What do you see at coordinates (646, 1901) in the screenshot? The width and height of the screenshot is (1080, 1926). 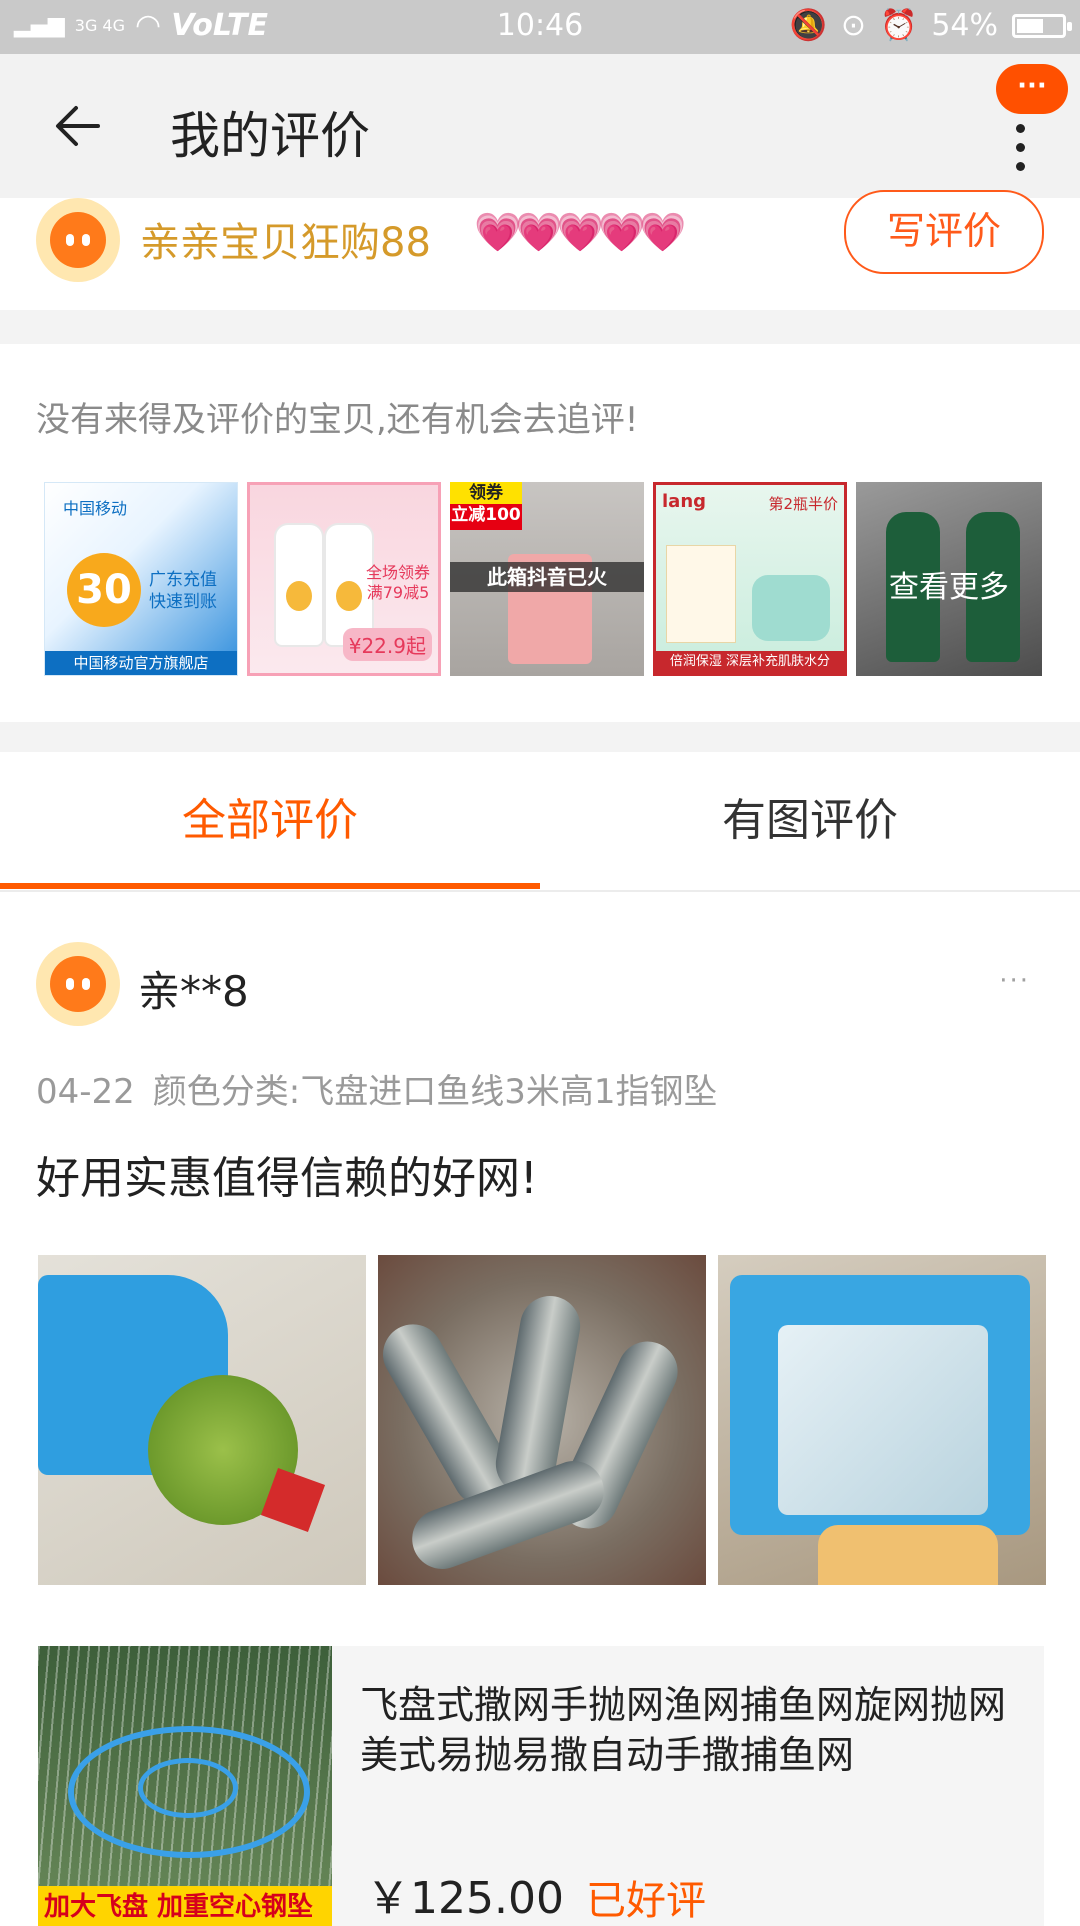 I see `review-status: 已好评` at bounding box center [646, 1901].